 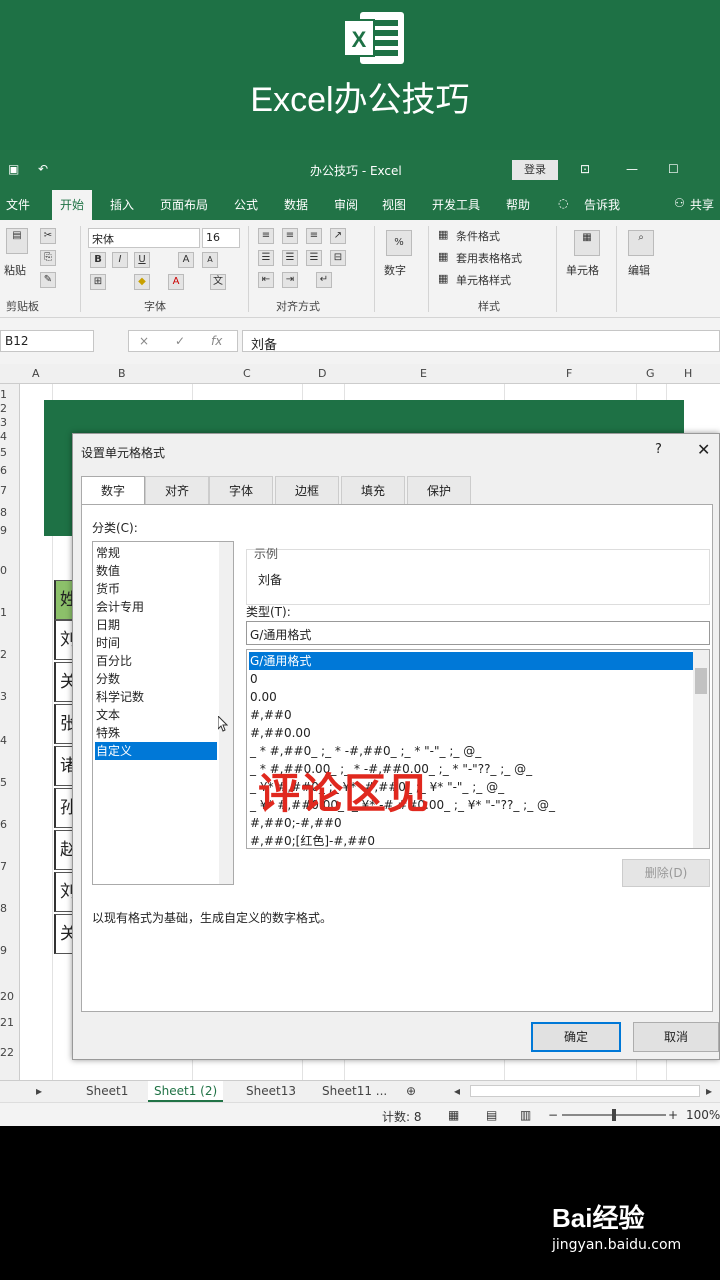 I want to click on row-number: 7, so click(x=9, y=866).